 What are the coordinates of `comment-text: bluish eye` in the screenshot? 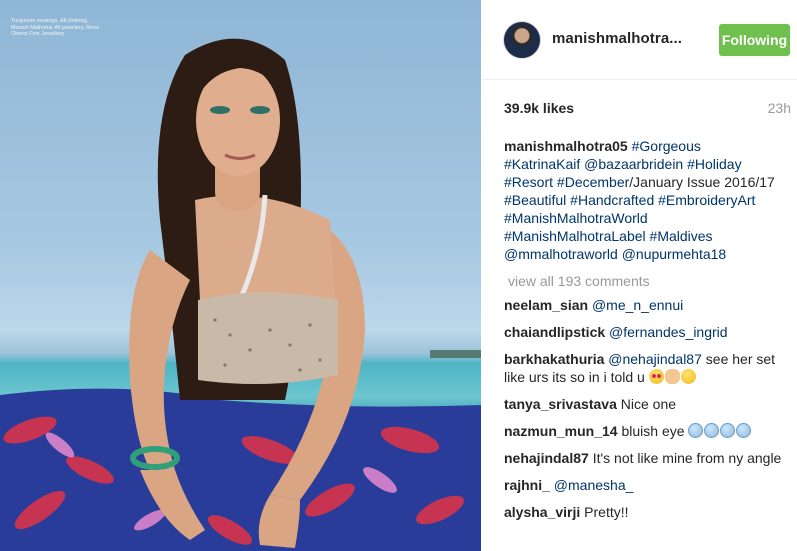 It's located at (653, 431).